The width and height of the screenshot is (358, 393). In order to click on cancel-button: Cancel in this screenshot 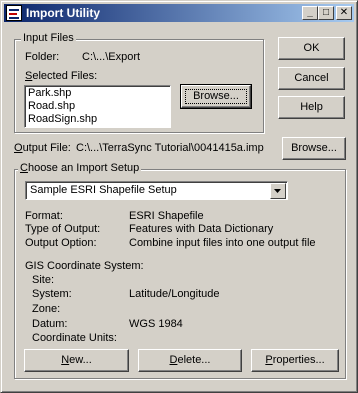, I will do `click(311, 78)`.